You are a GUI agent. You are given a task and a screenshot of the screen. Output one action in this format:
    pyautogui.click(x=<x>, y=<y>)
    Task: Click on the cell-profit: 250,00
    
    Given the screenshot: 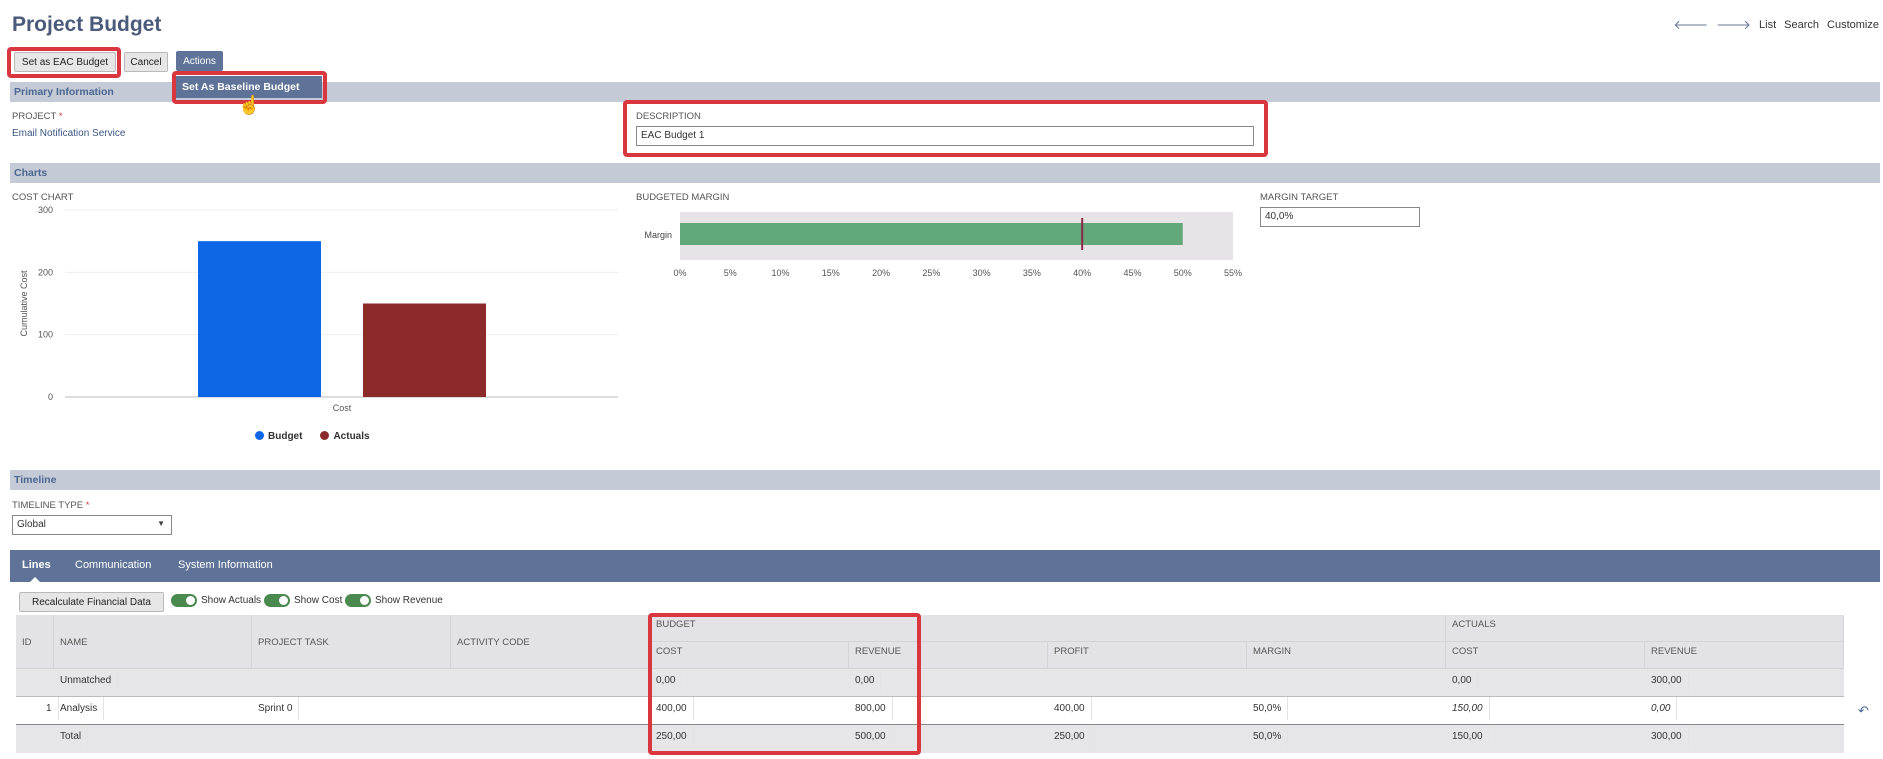 What is the action you would take?
    pyautogui.click(x=1070, y=736)
    